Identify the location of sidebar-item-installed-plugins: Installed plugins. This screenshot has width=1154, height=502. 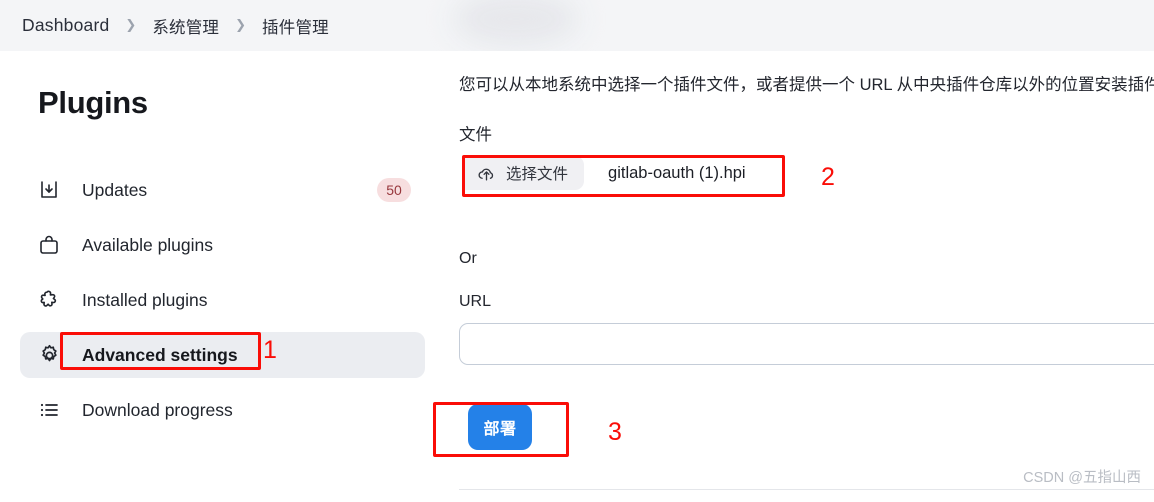
(222, 300).